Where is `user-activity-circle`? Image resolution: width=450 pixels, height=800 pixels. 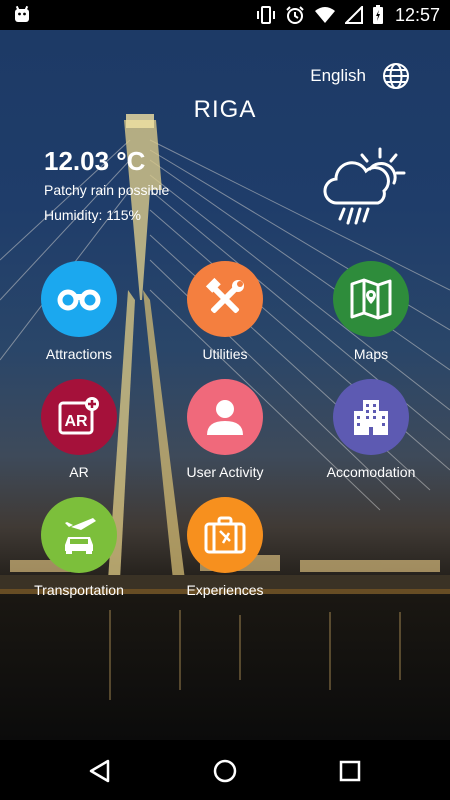 user-activity-circle is located at coordinates (225, 417).